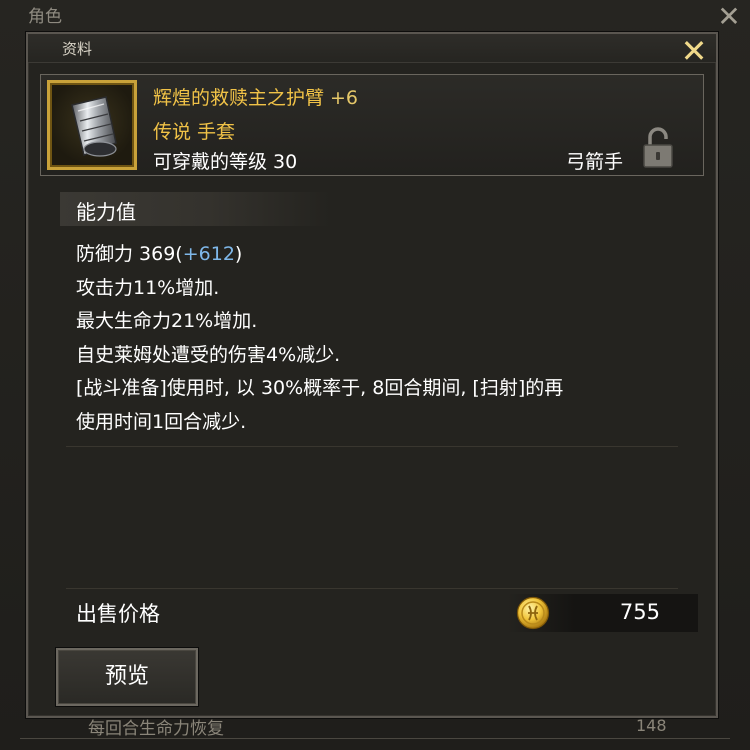 This screenshot has height=750, width=750. What do you see at coordinates (372, 50) in the screenshot?
I see `panel-header: 资料 ✕` at bounding box center [372, 50].